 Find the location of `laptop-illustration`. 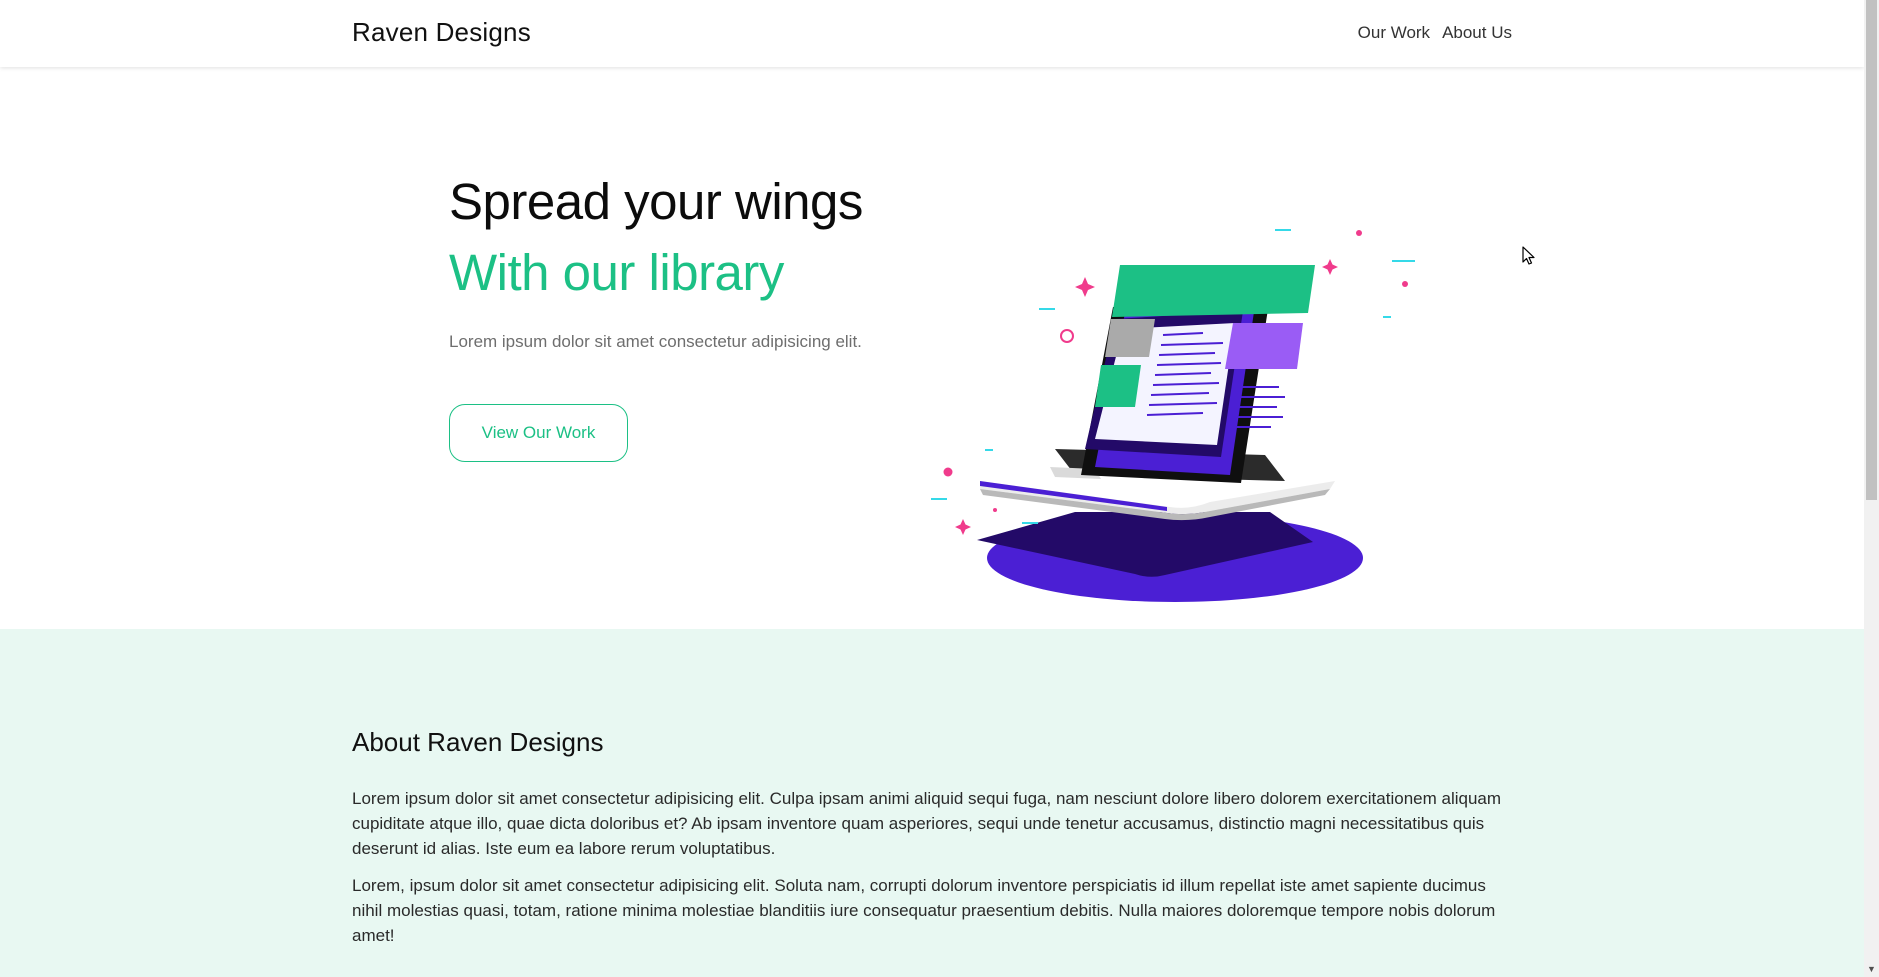

laptop-illustration is located at coordinates (1173, 415).